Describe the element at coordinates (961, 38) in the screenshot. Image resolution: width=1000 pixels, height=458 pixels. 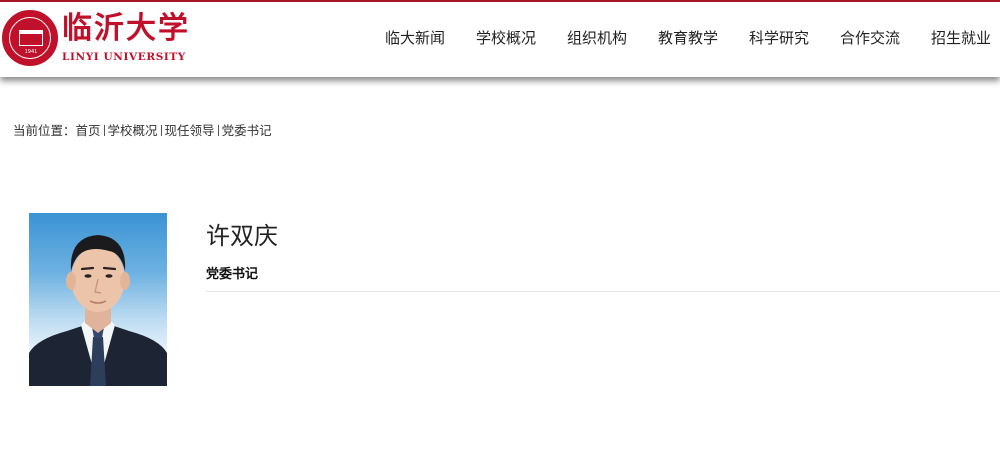
I see `nav-item-admissions: 招生就业` at that location.